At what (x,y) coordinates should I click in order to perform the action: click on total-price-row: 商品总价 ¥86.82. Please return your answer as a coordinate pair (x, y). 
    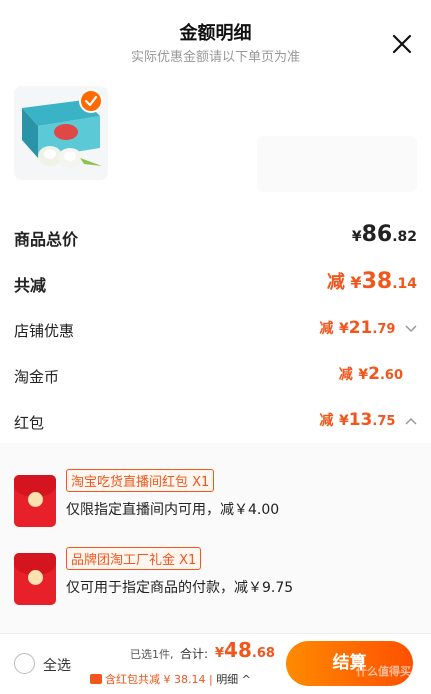
    Looking at the image, I should click on (215, 236).